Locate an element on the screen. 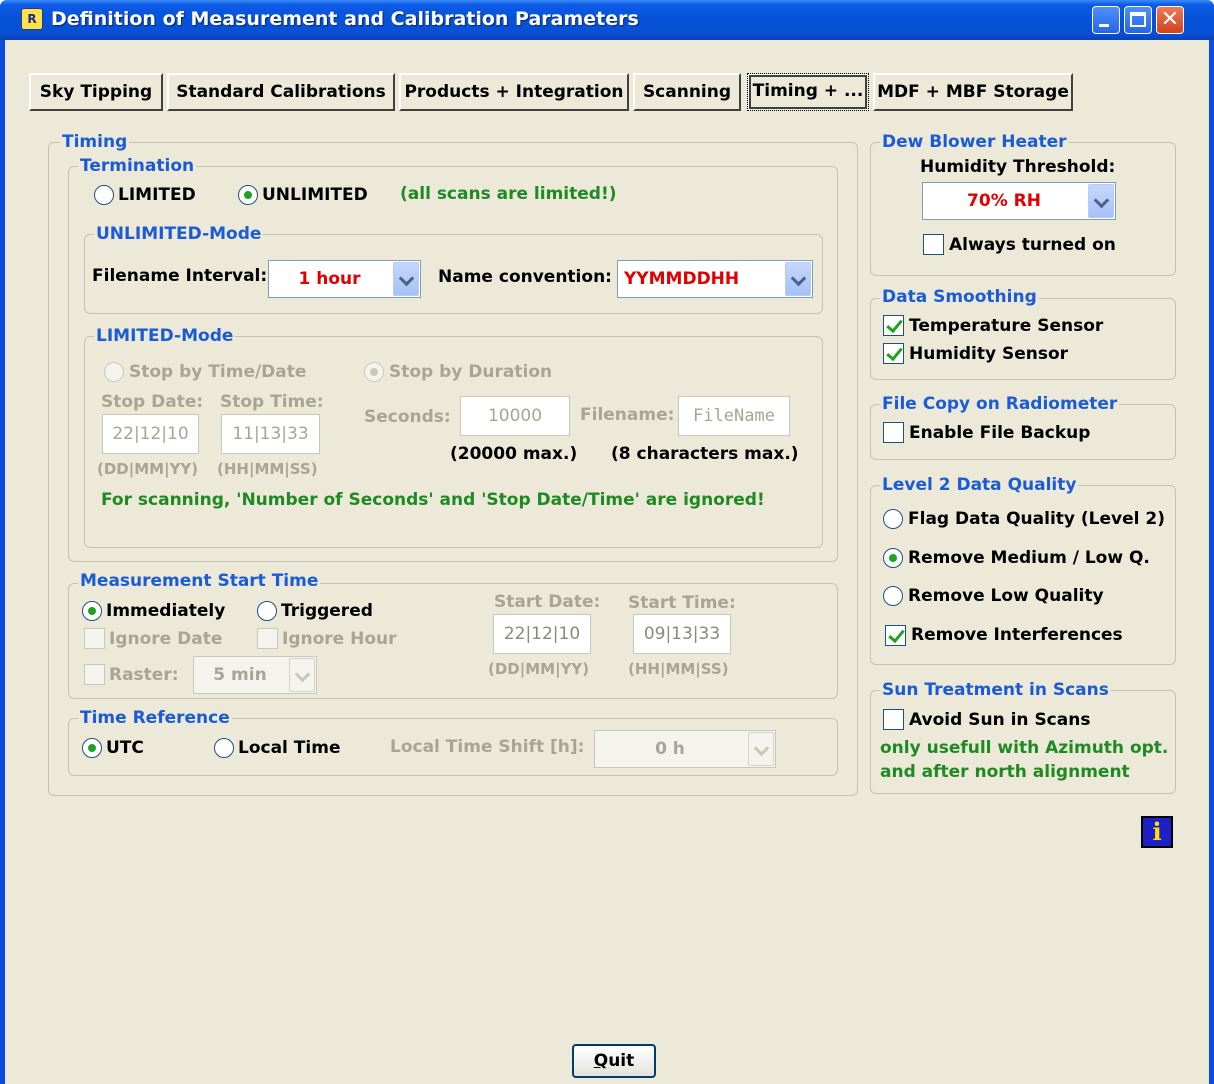  always-on-label: Always turned on is located at coordinates (1032, 245).